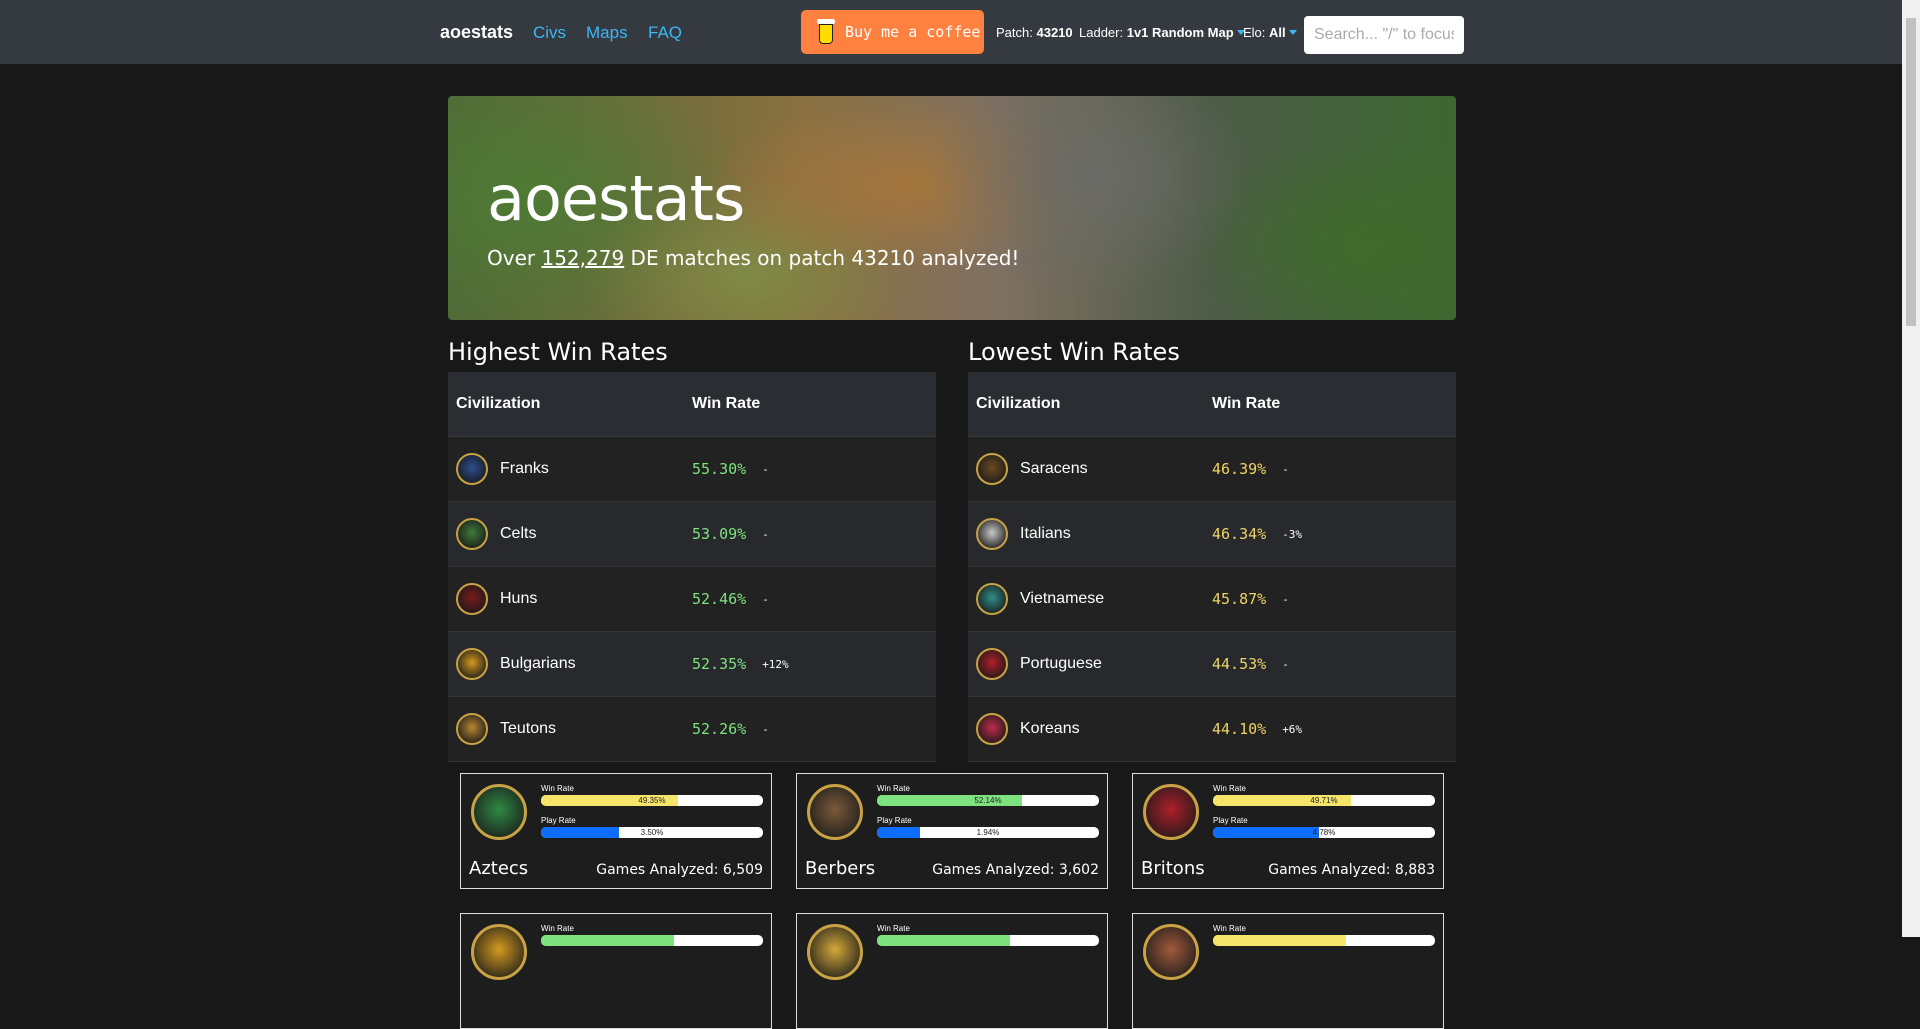 Image resolution: width=1920 pixels, height=1029 pixels. Describe the element at coordinates (538, 664) in the screenshot. I see `civ-name: Bulgarians` at that location.